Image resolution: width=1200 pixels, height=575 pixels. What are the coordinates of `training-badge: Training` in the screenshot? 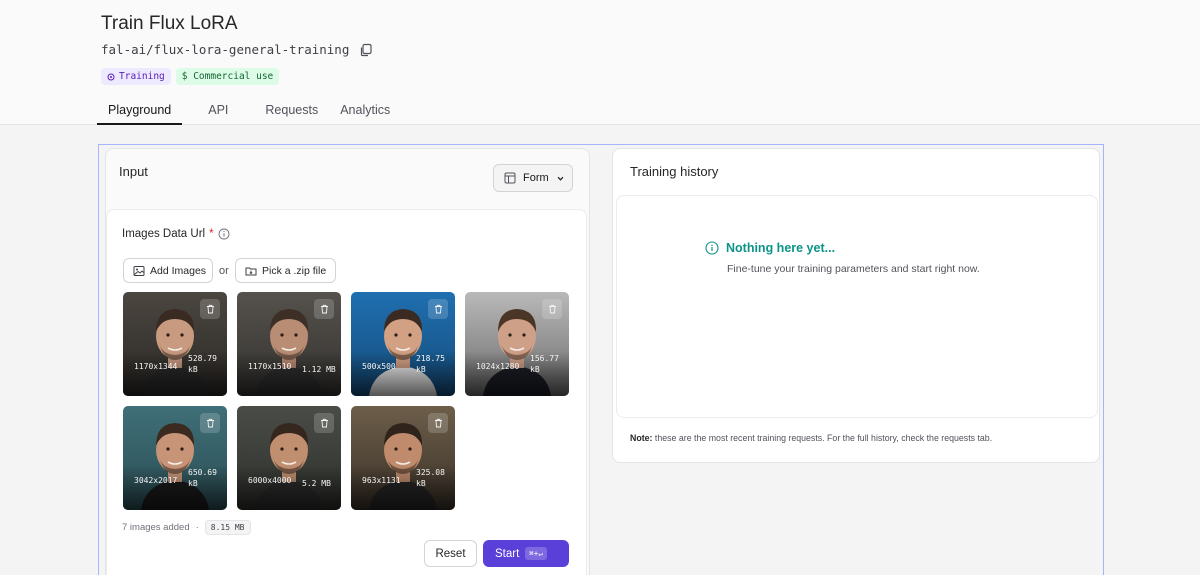 It's located at (136, 76).